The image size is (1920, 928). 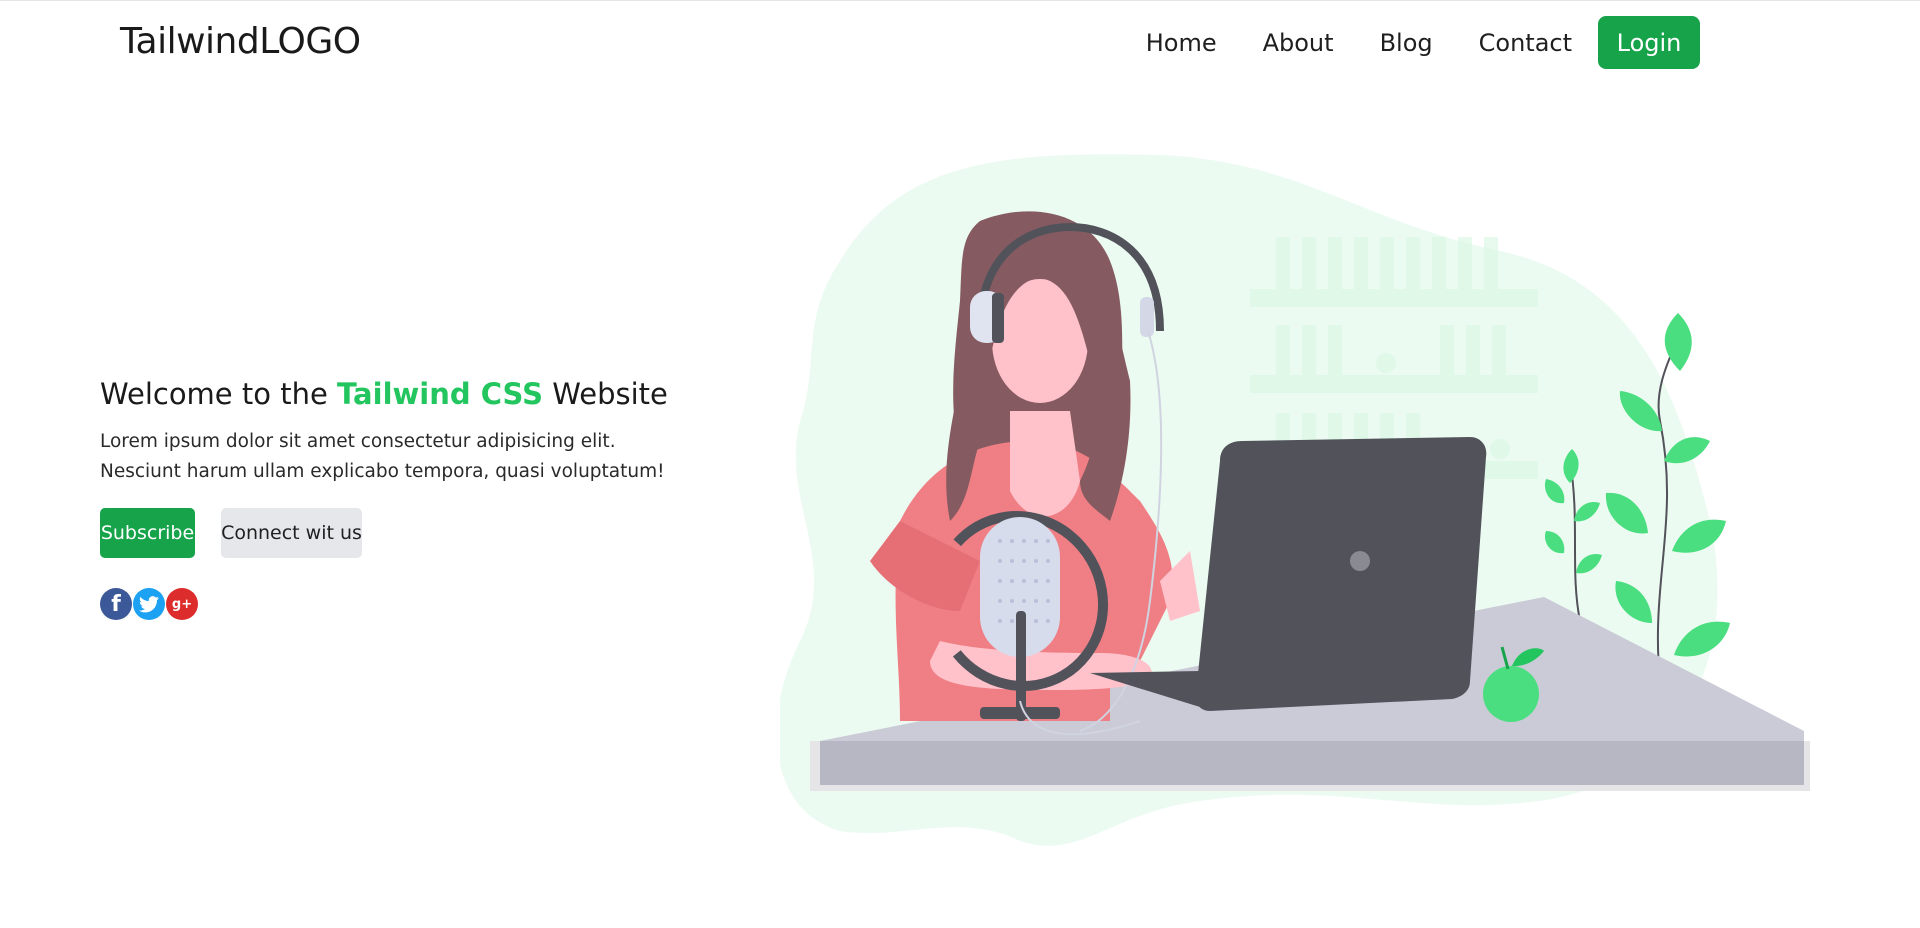 I want to click on subscribe-button: Subscribe, so click(x=147, y=533).